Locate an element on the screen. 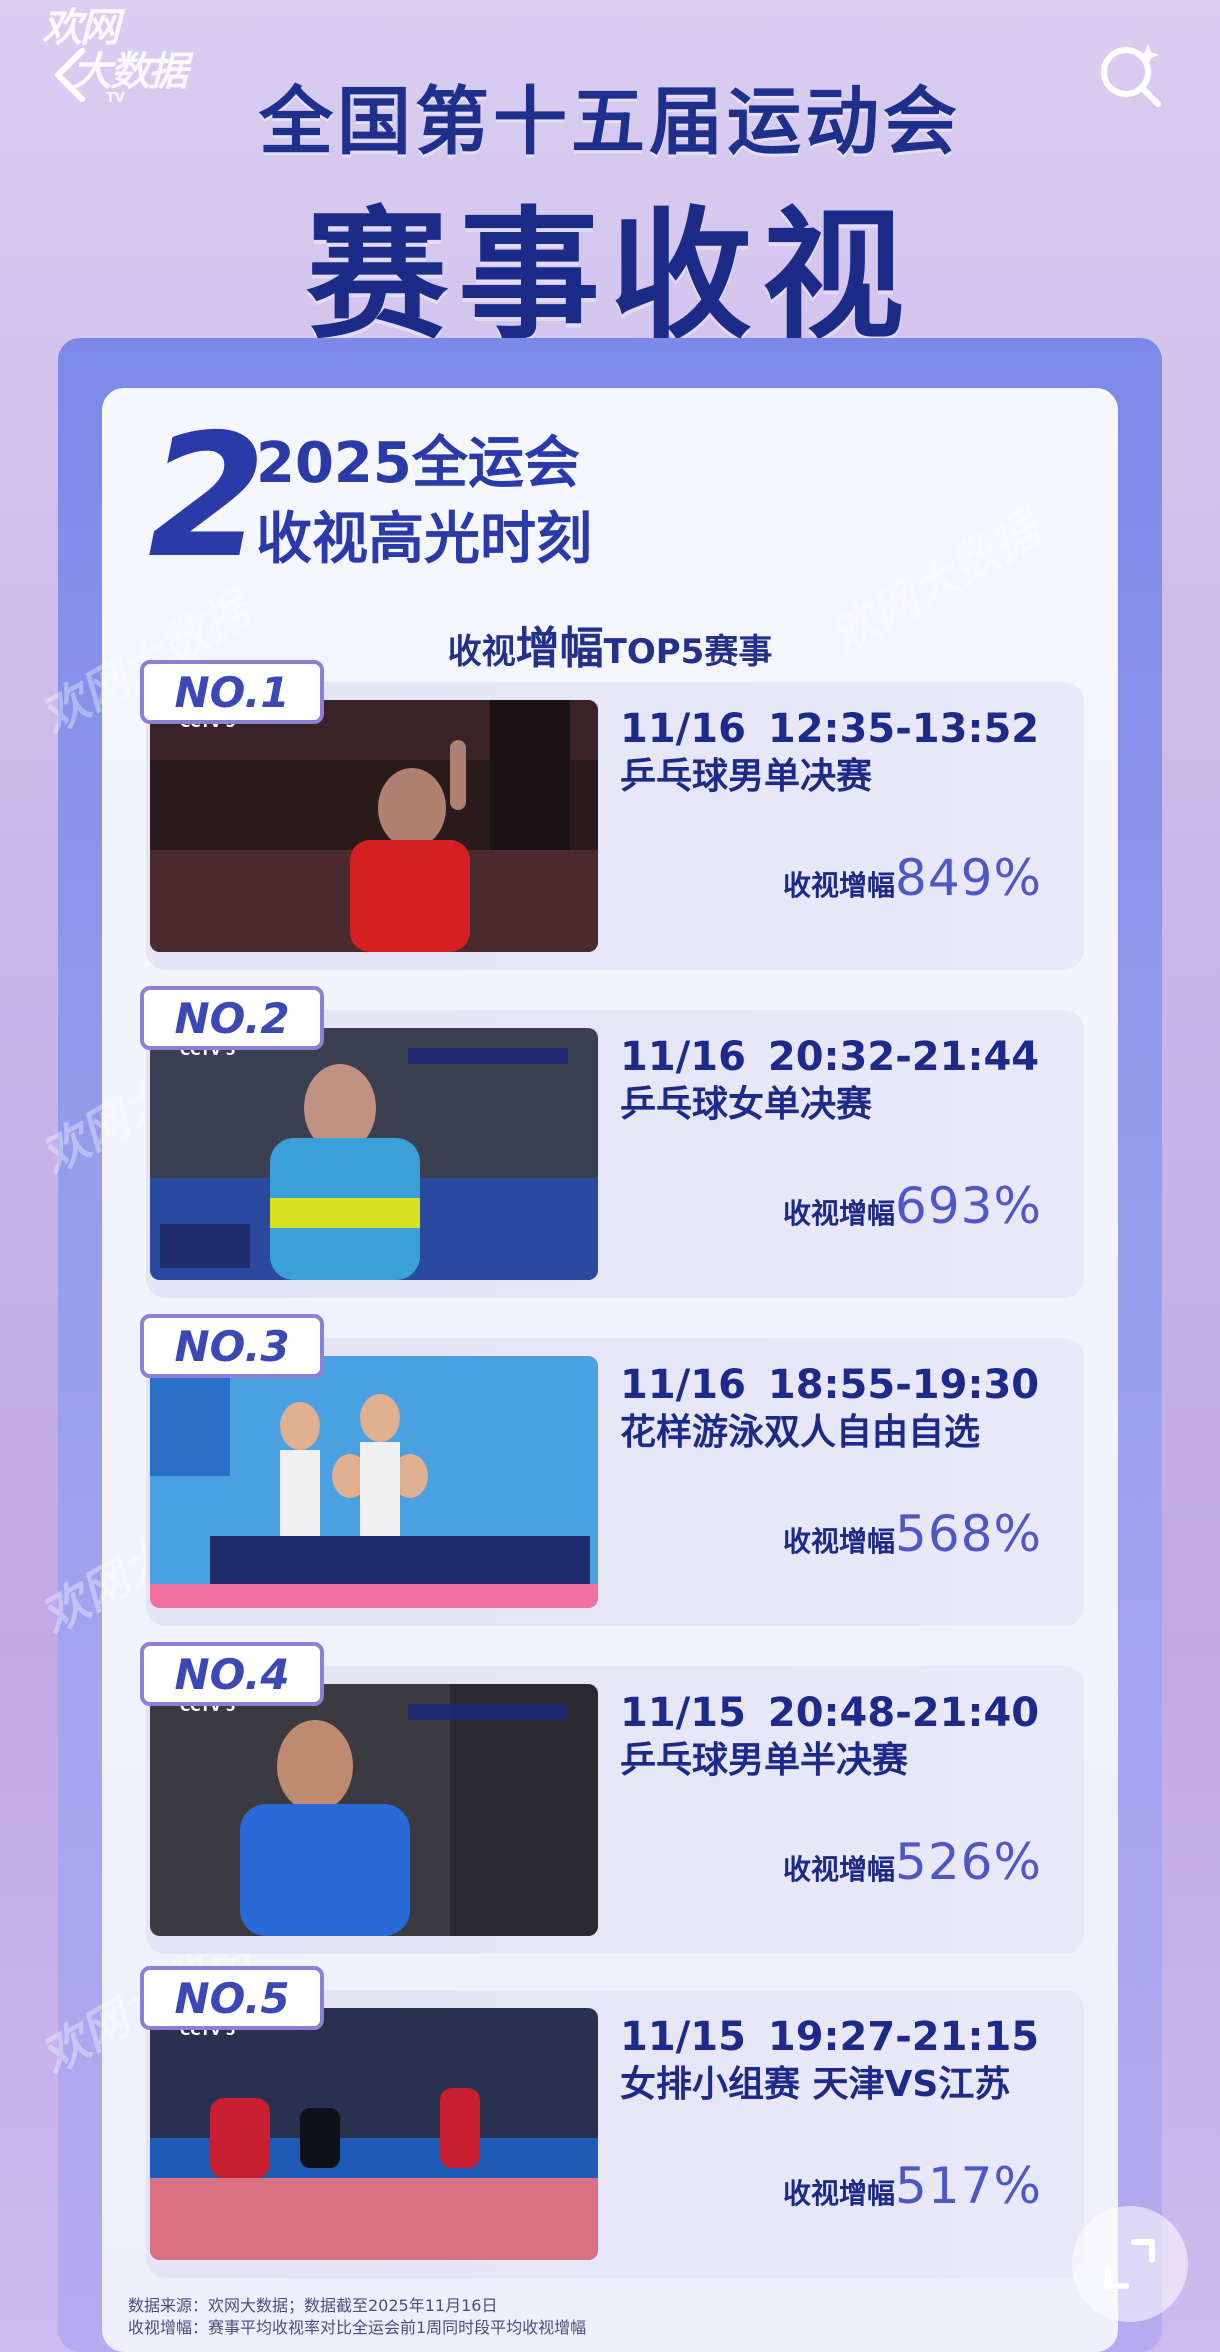 This screenshot has width=1220, height=2352. card-time: 11/16 18:55-19:30 is located at coordinates (830, 1385).